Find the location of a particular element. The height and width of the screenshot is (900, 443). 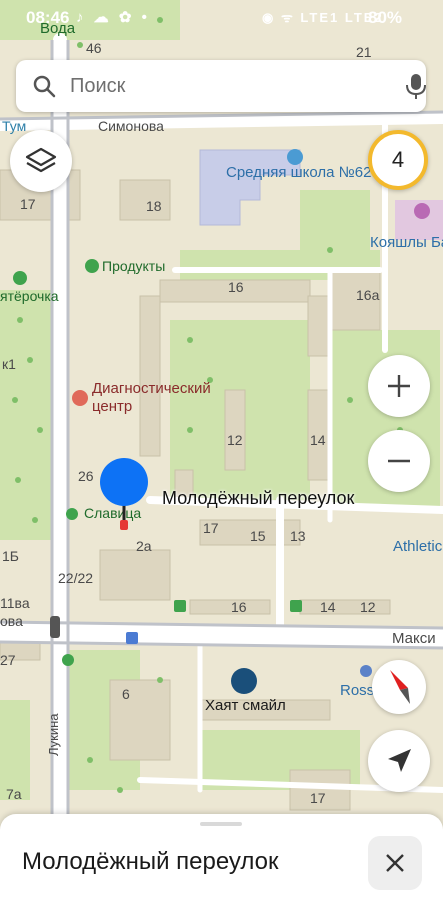

search-placeholder: Поиск is located at coordinates (98, 86).